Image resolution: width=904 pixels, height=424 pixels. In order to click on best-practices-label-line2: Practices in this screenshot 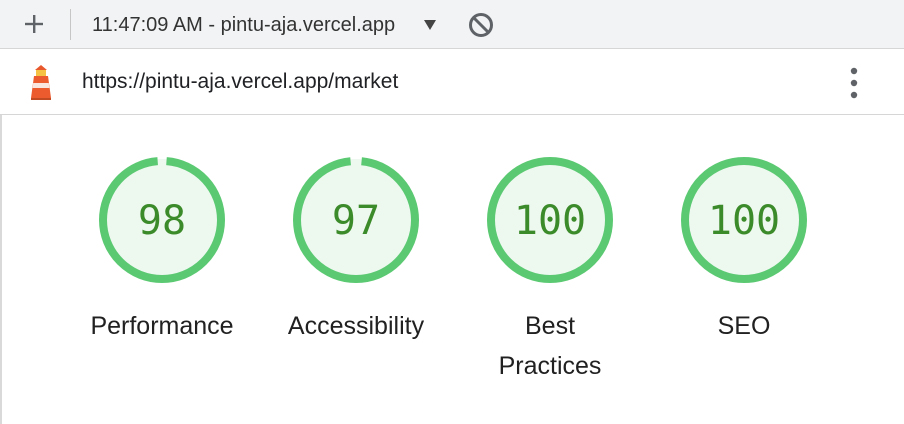, I will do `click(550, 366)`.